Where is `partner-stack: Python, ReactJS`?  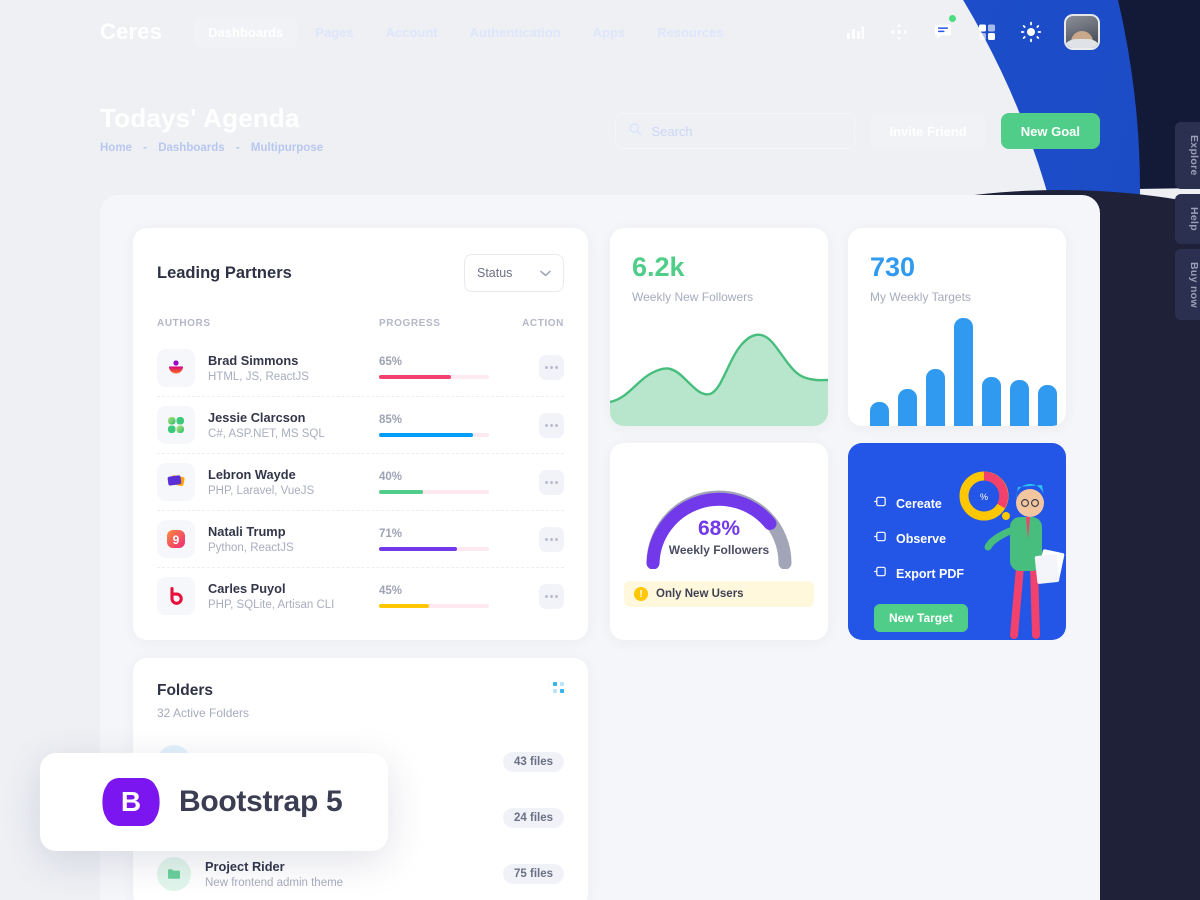 partner-stack: Python, ReactJS is located at coordinates (251, 548).